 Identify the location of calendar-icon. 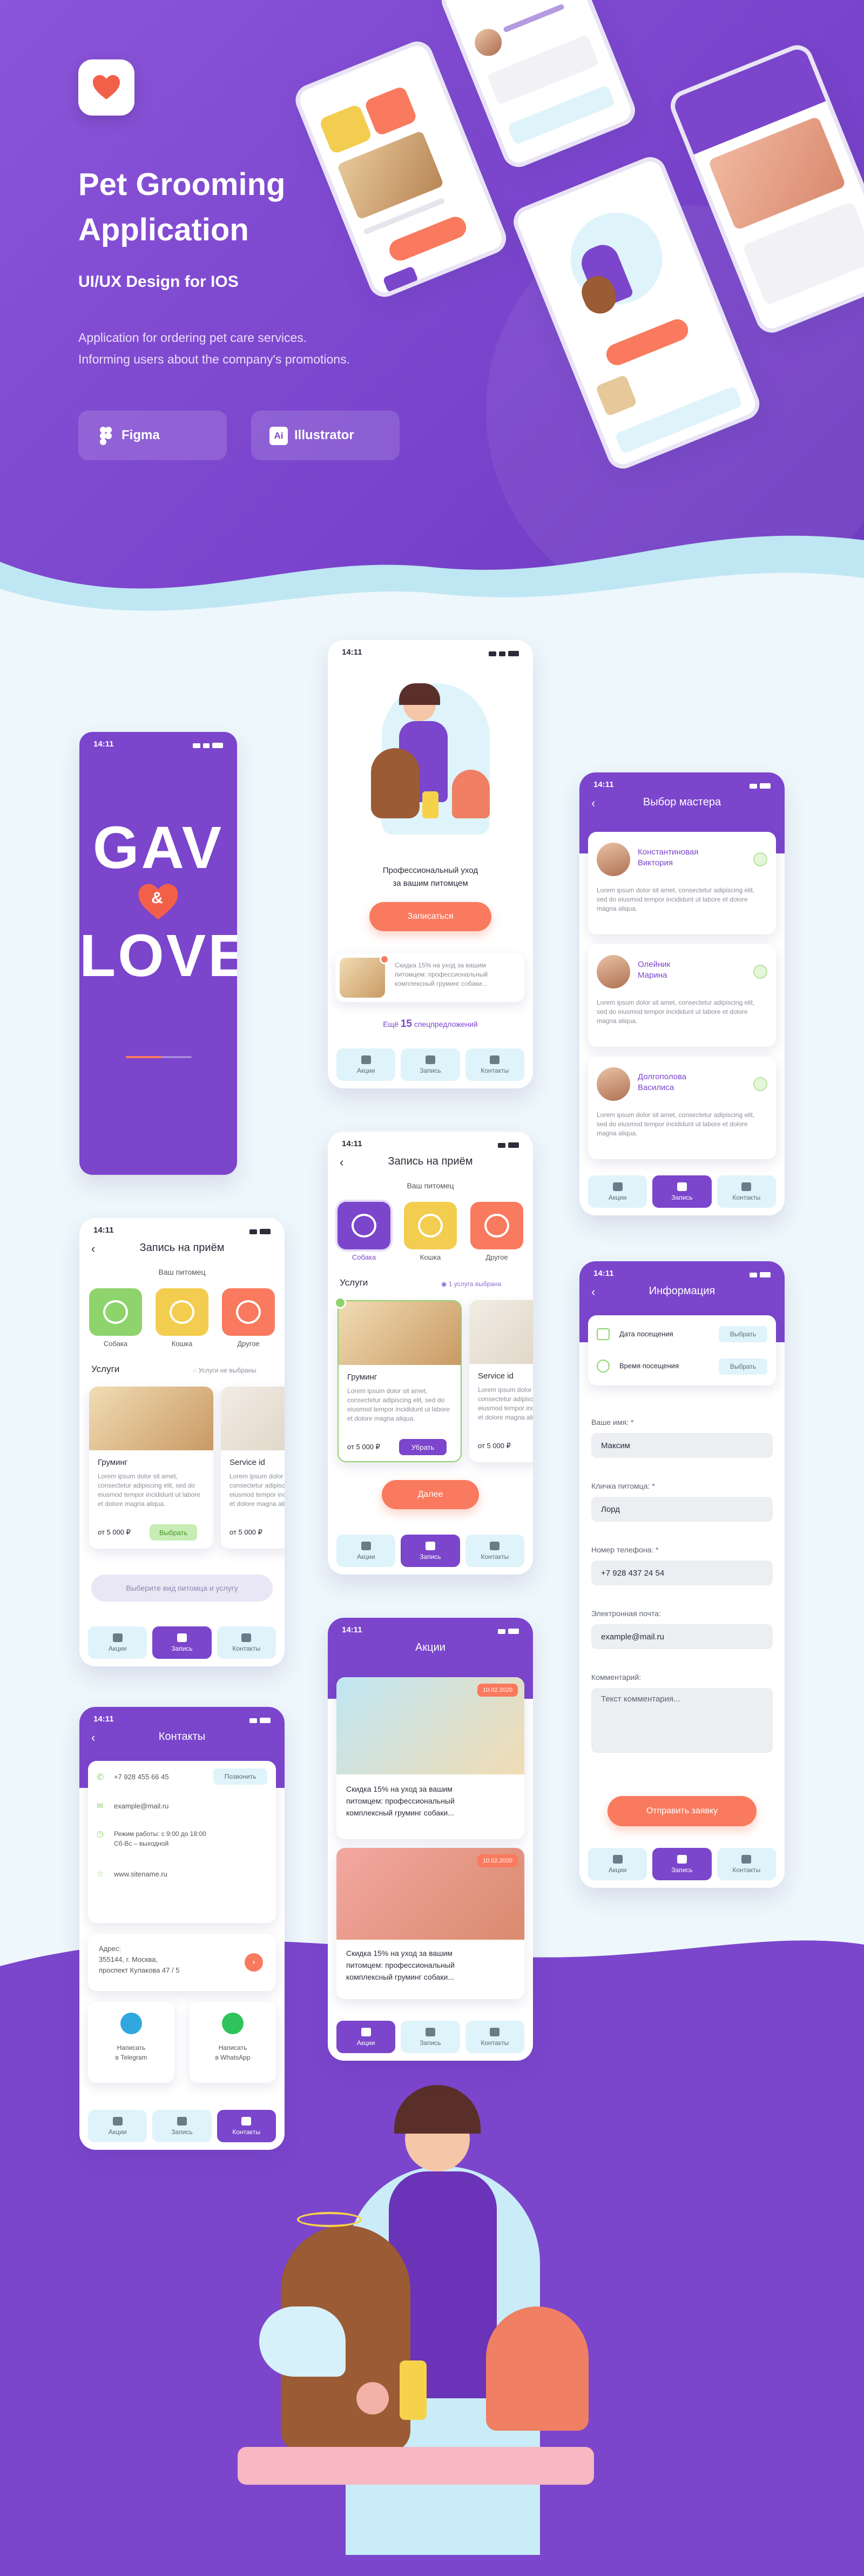
(182, 1637).